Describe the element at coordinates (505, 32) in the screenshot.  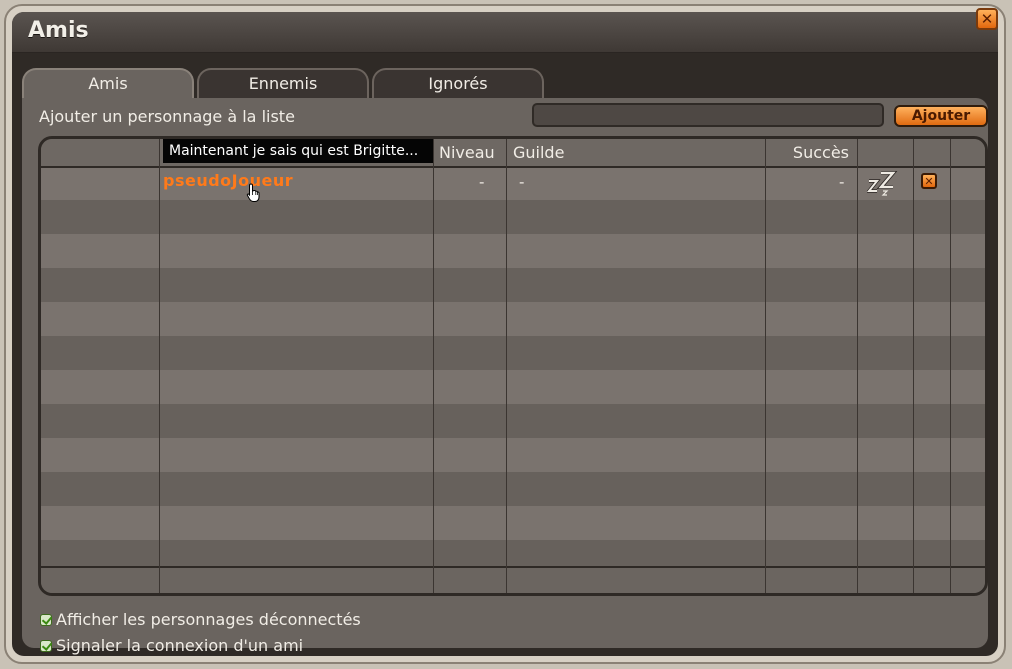
I see `title-bar: Amis` at that location.